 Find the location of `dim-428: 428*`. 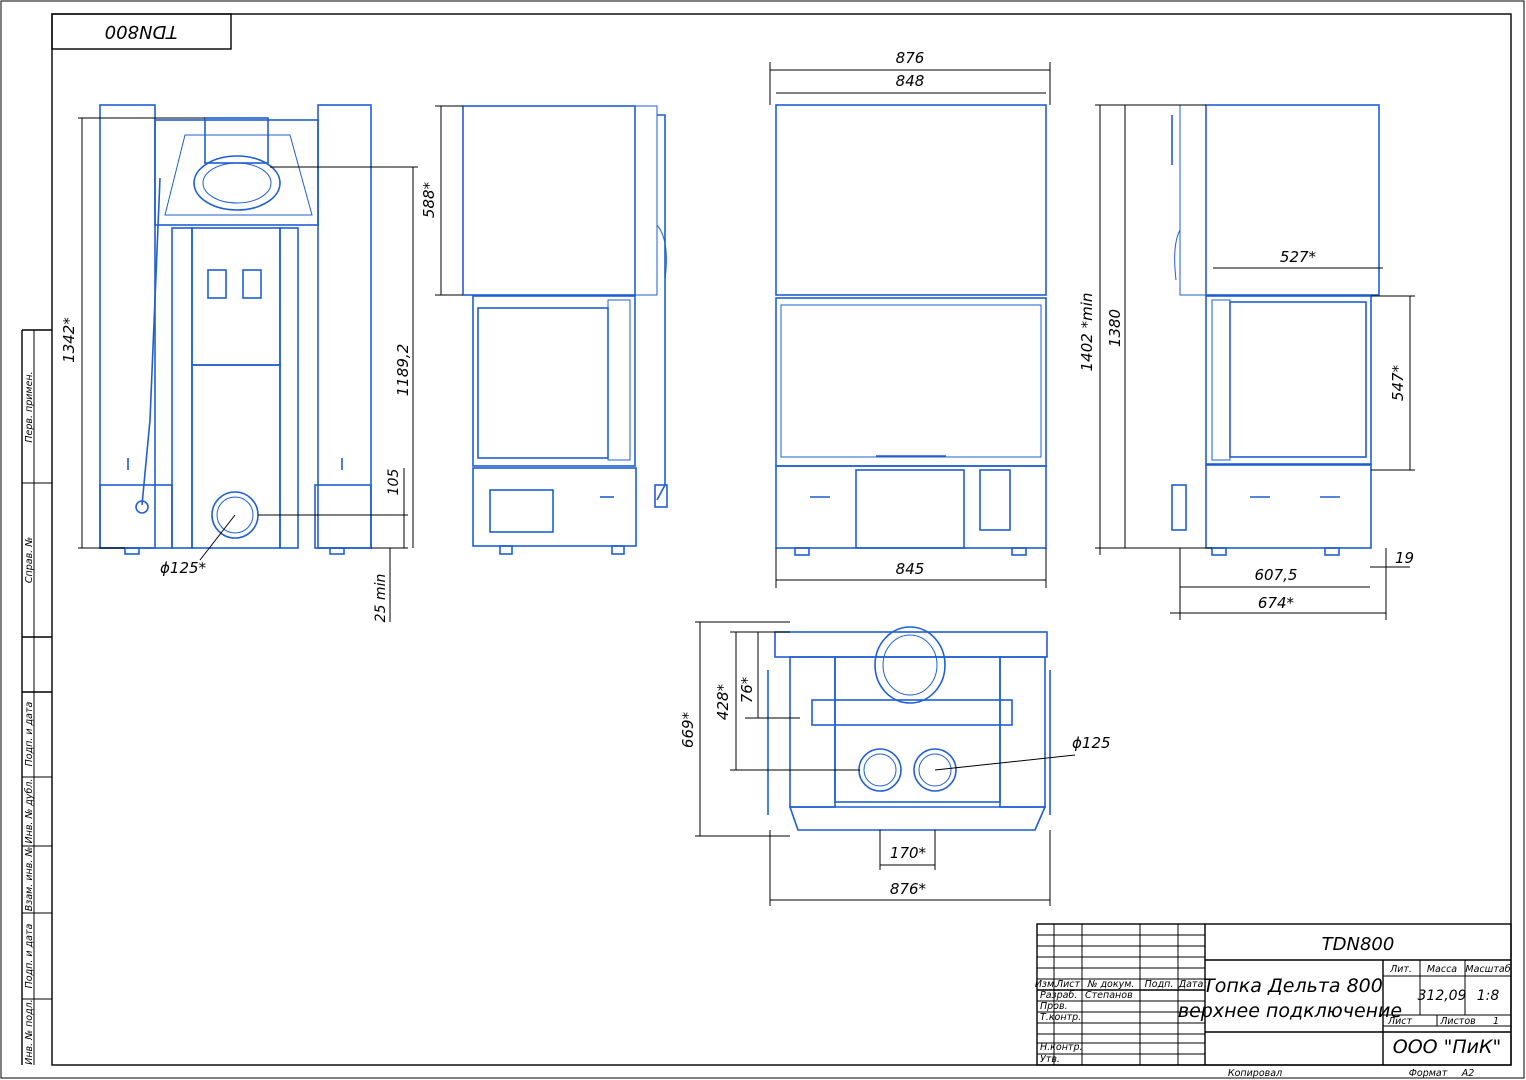

dim-428: 428* is located at coordinates (723, 701).